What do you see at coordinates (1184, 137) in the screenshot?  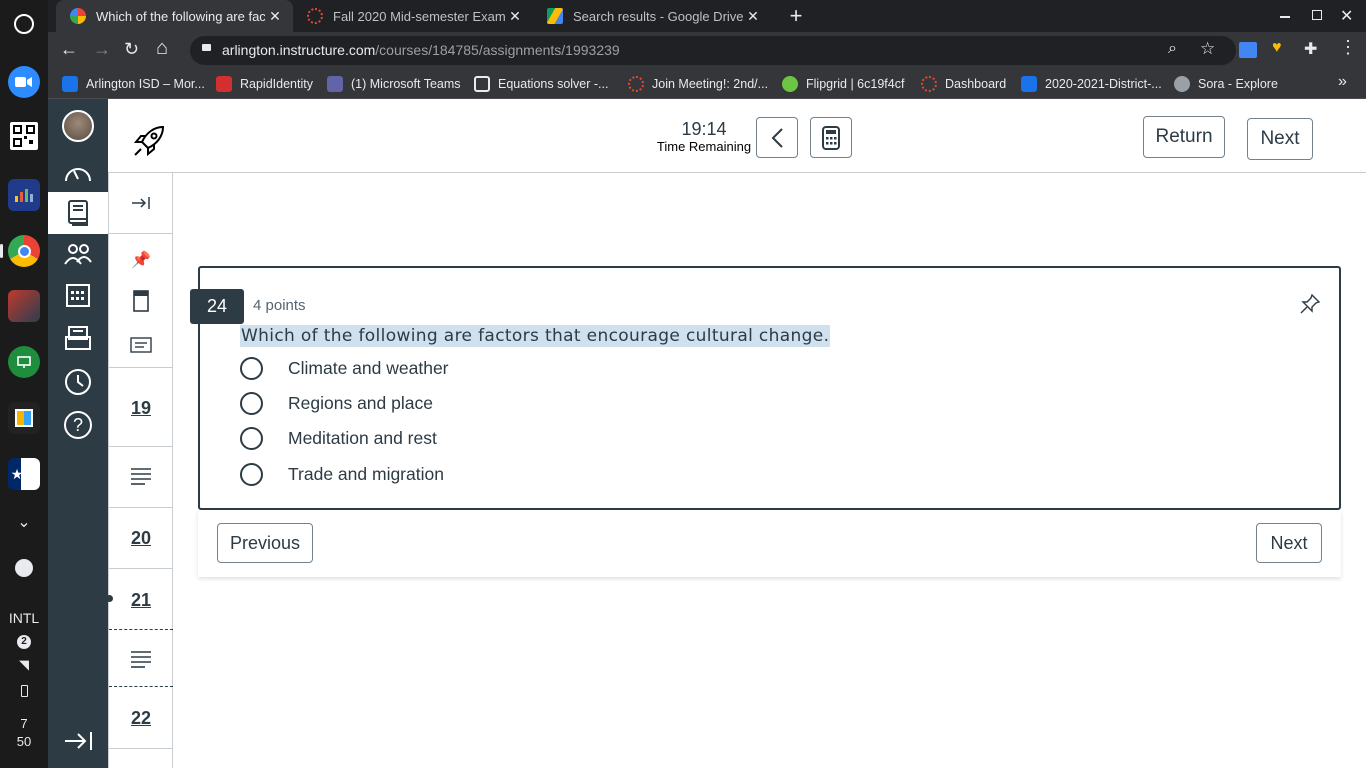 I see `return-button: Return` at bounding box center [1184, 137].